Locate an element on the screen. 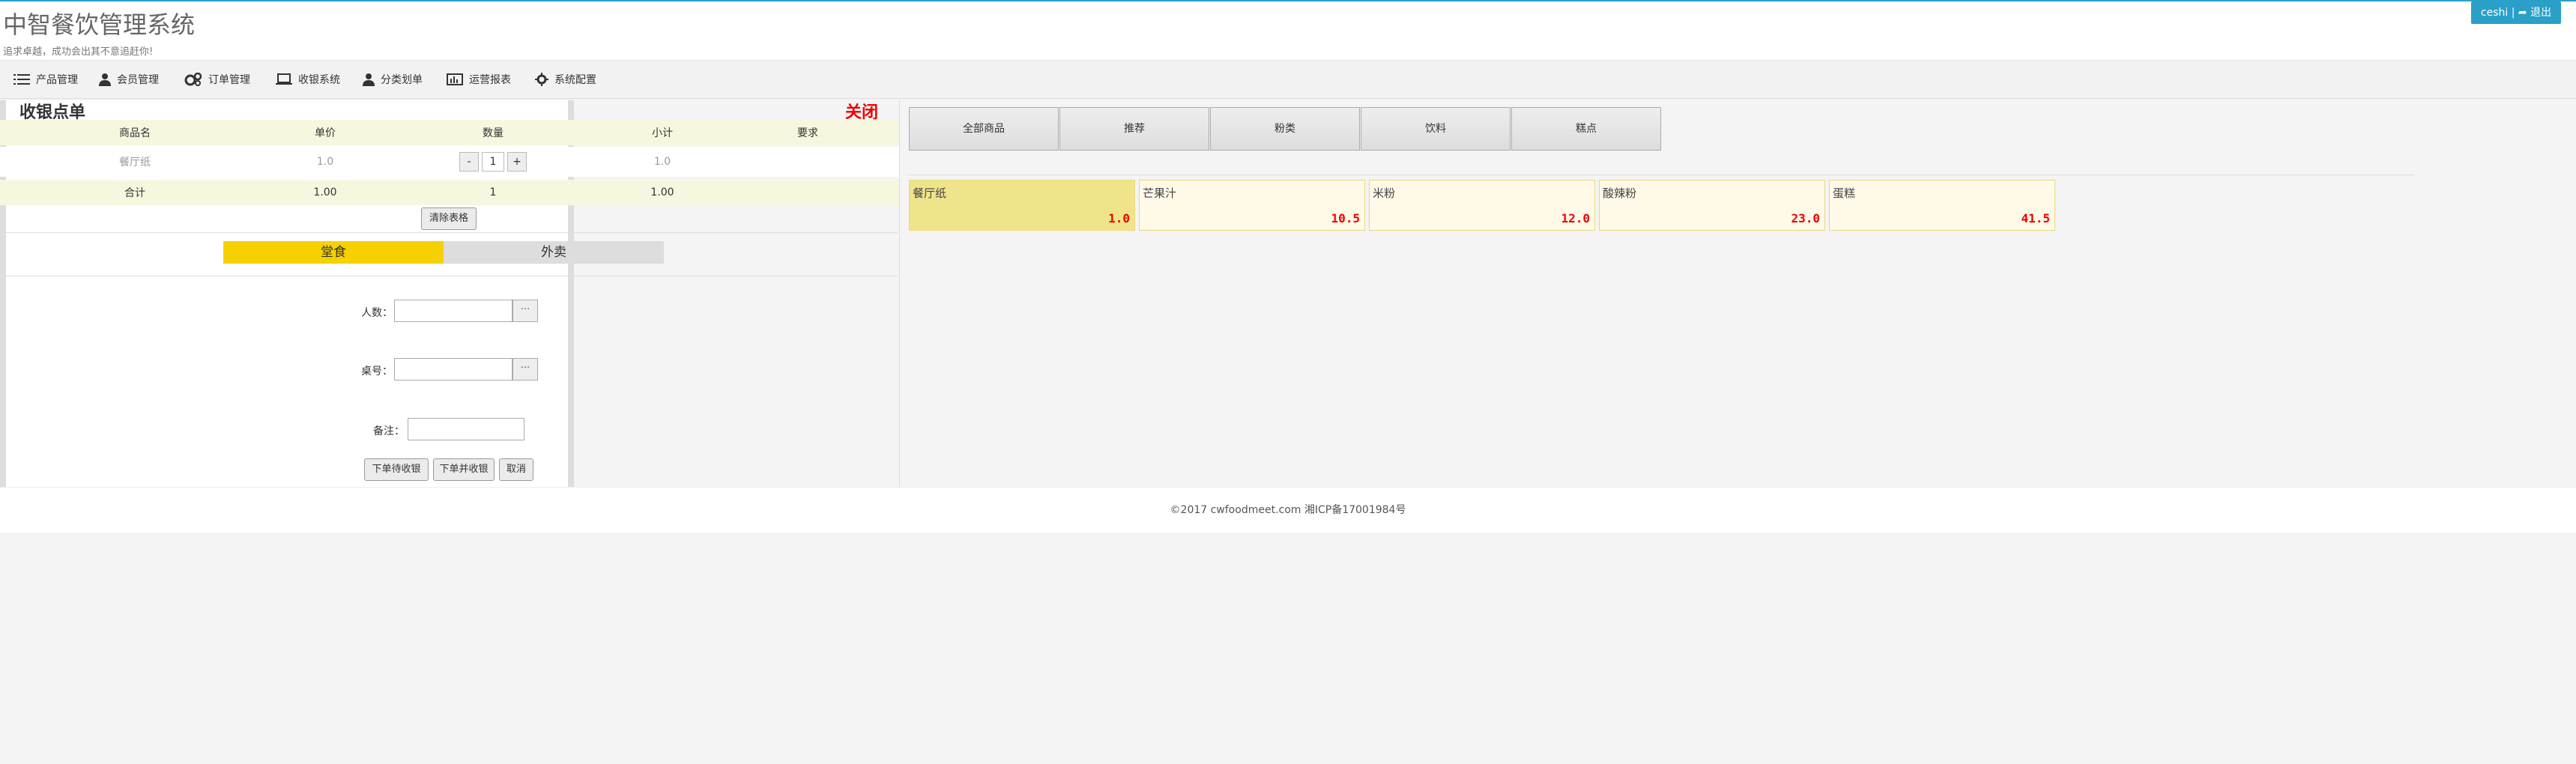 The height and width of the screenshot is (764, 2576). product-price: 1.0 is located at coordinates (1119, 218).